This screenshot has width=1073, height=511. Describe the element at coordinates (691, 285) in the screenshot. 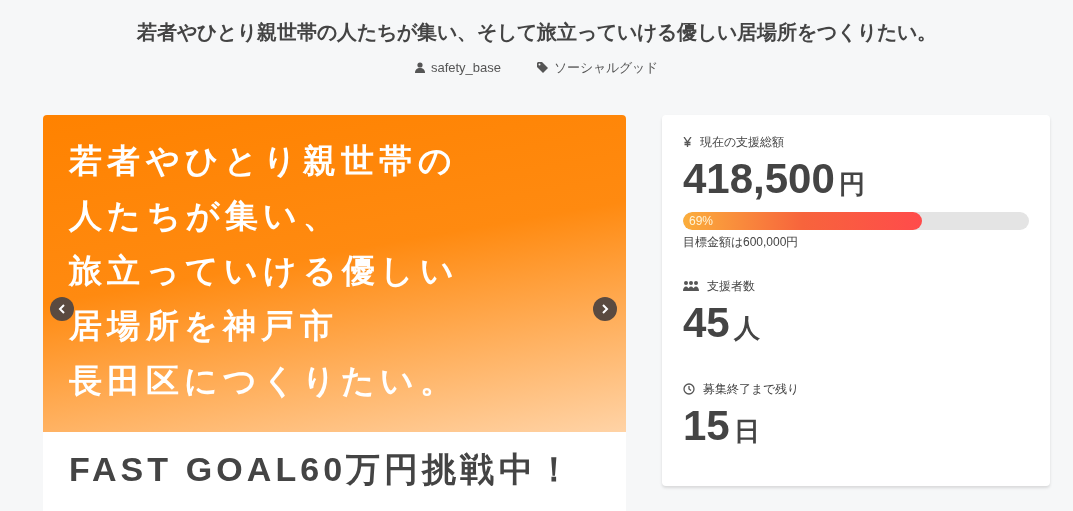

I see `people-icon` at that location.